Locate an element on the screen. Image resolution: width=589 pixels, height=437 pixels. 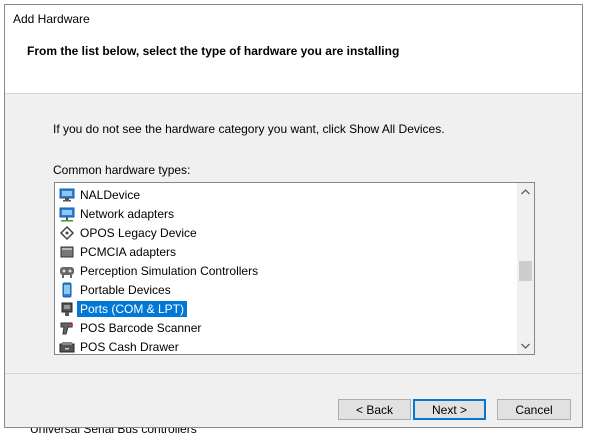
list-item: Perception Simulation Controllers is located at coordinates (160, 270).